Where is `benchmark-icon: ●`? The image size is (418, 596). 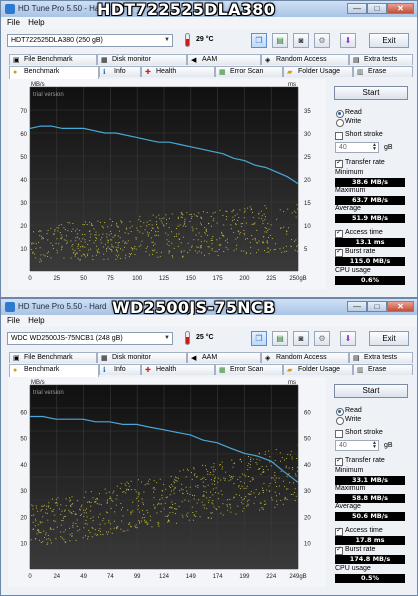
benchmark-icon: ● is located at coordinates (15, 370).